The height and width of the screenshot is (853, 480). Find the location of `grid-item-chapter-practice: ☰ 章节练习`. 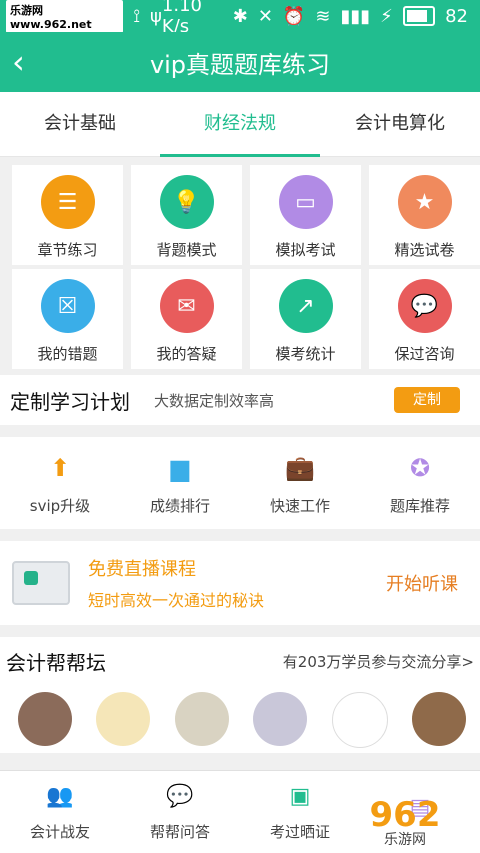

grid-item-chapter-practice: ☰ 章节练习 is located at coordinates (67, 215).